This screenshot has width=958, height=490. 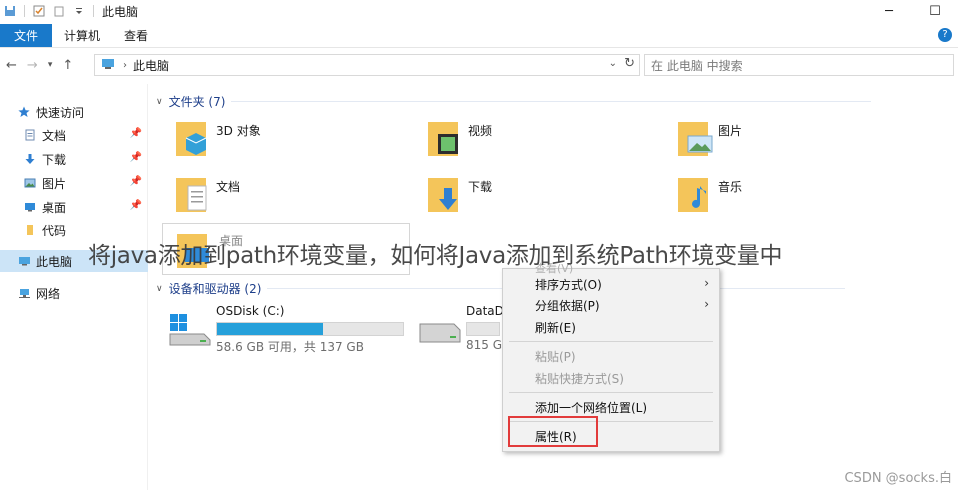 What do you see at coordinates (611, 378) in the screenshot?
I see `context-menu-item-paste-shortcut: 粘贴快捷方式(S)` at bounding box center [611, 378].